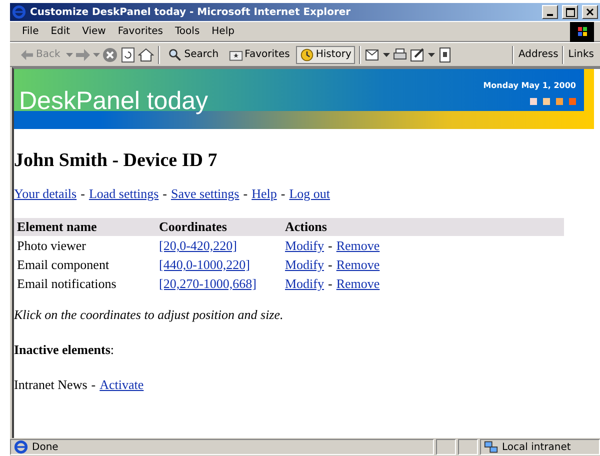 This screenshot has width=600, height=456. I want to click on page-icon, so click(21, 447).